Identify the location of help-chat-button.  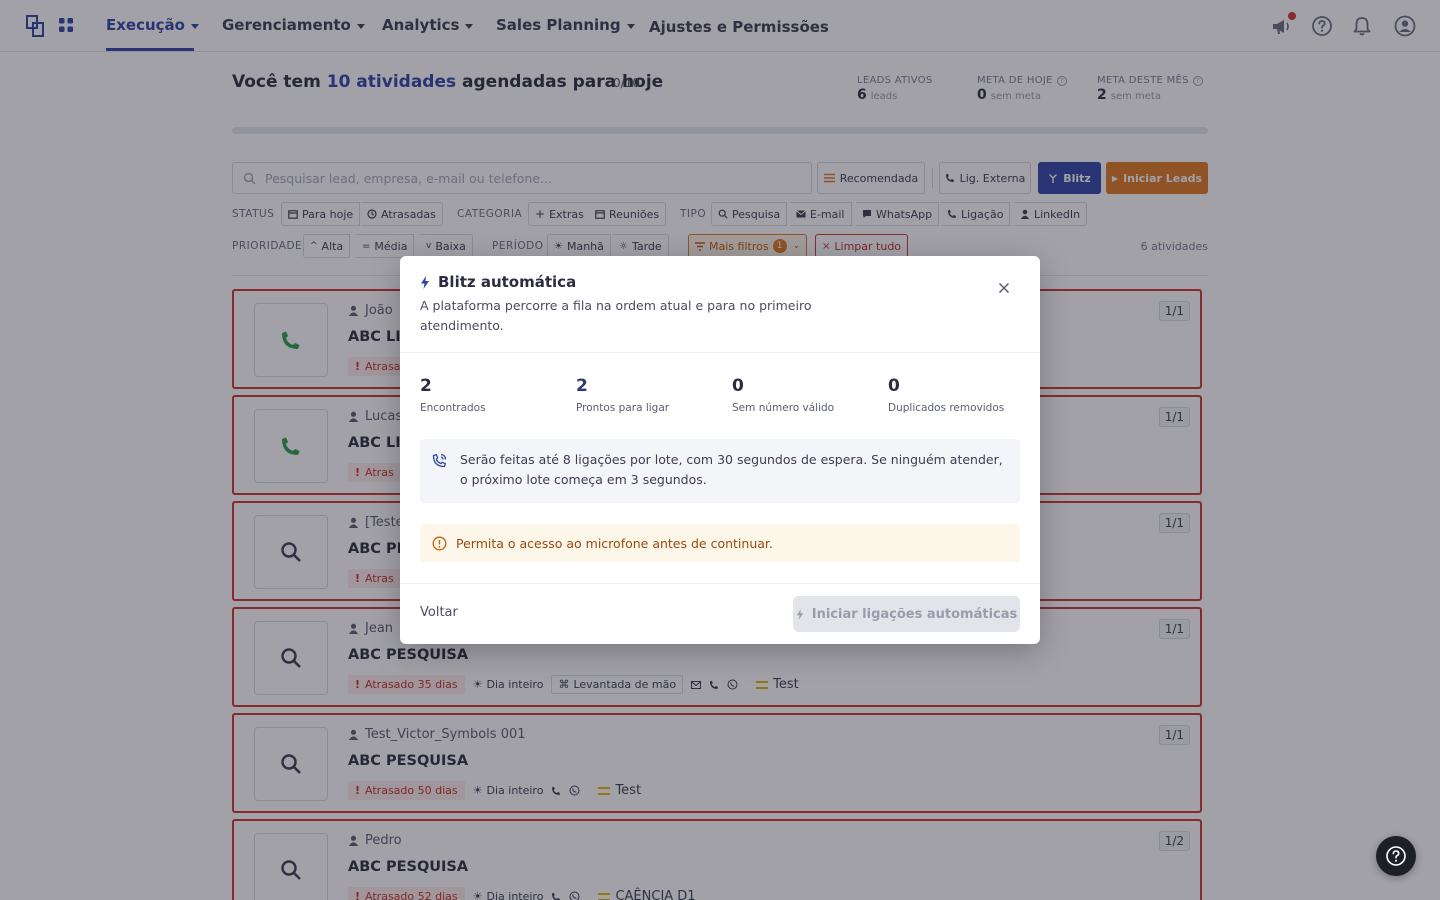
(1396, 856).